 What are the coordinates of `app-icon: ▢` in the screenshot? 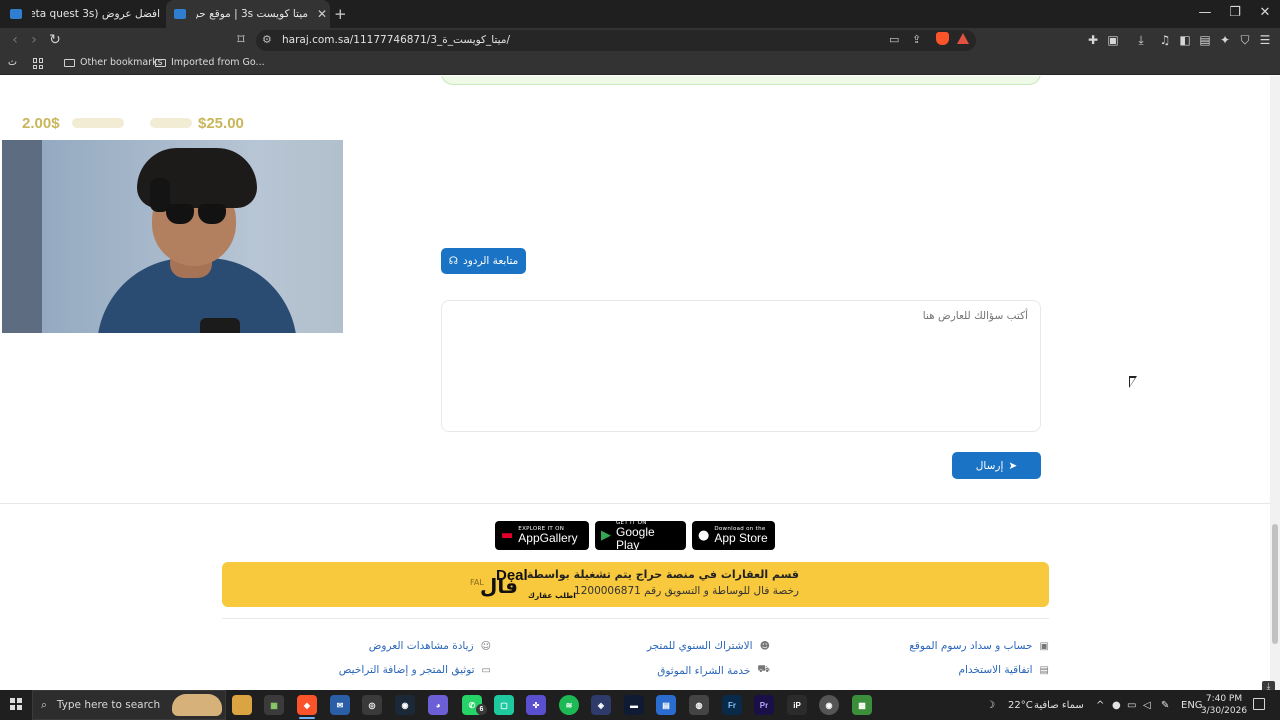 It's located at (504, 705).